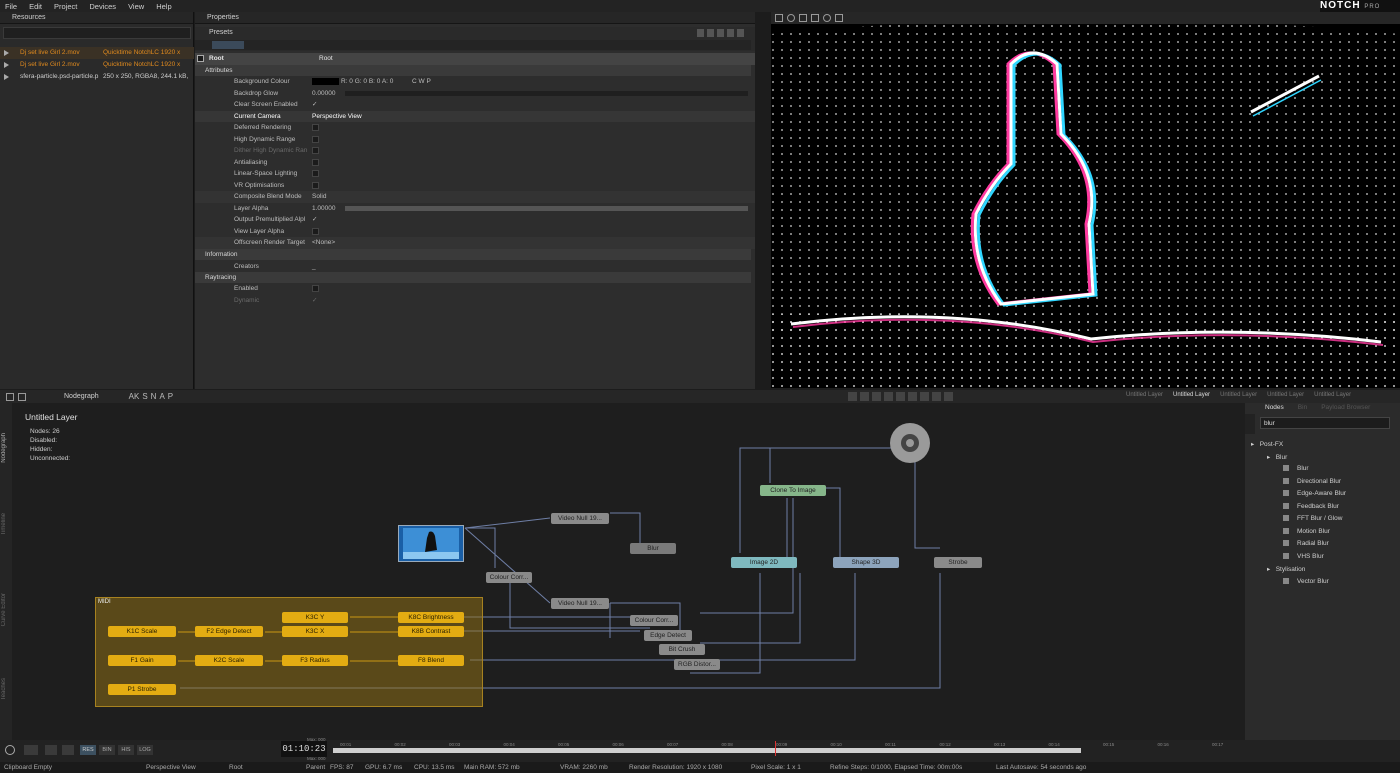  Describe the element at coordinates (324, 94) in the screenshot. I see `prop-value: 0.00000` at that location.